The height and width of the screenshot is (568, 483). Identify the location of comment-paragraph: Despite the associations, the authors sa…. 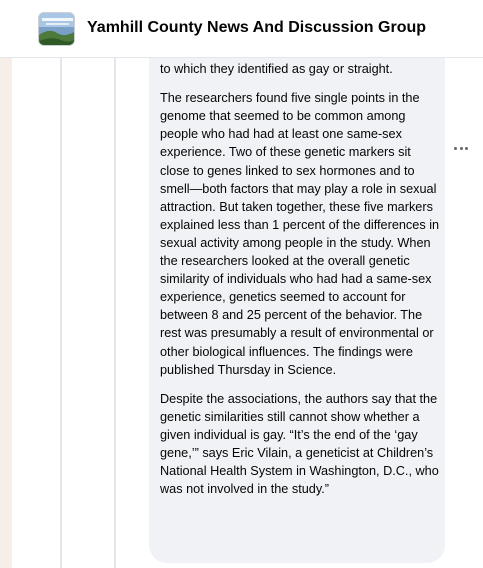
(299, 444).